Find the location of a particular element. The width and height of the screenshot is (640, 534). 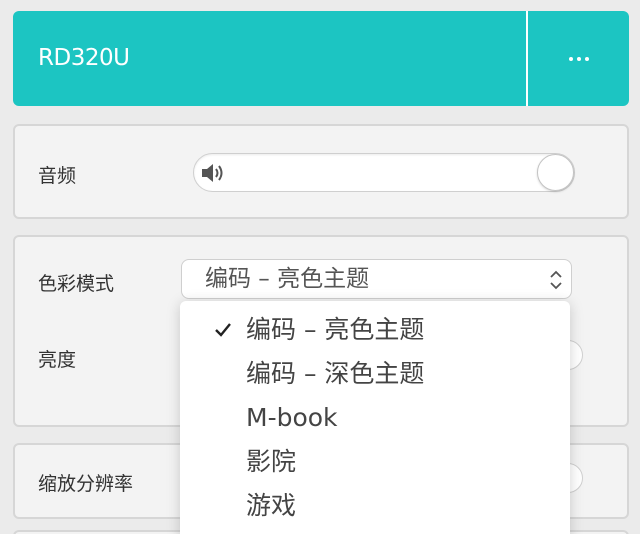

dropdown-item-cinema: 影院 is located at coordinates (375, 462).